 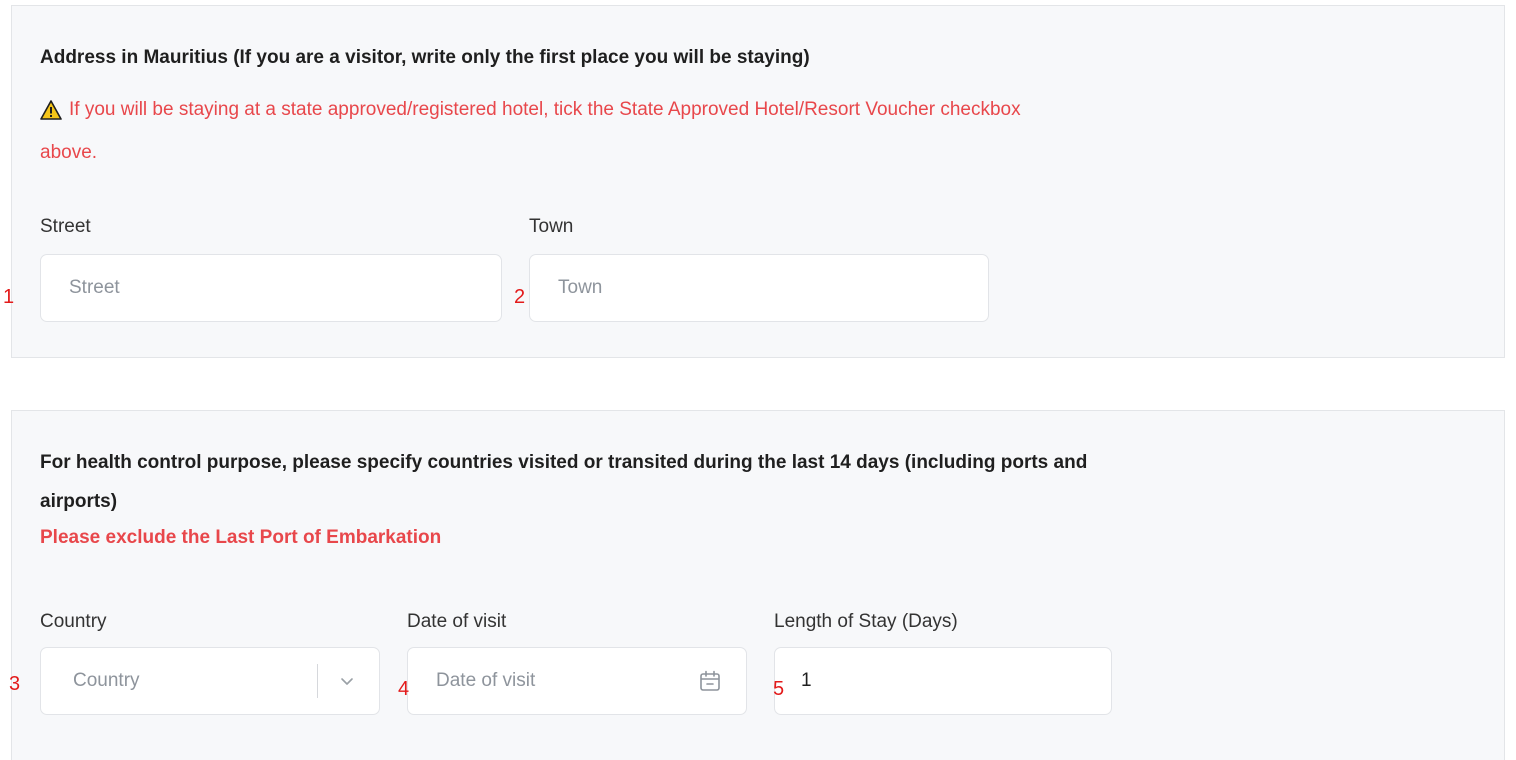 What do you see at coordinates (94, 287) in the screenshot?
I see `street-placeholder: Street` at bounding box center [94, 287].